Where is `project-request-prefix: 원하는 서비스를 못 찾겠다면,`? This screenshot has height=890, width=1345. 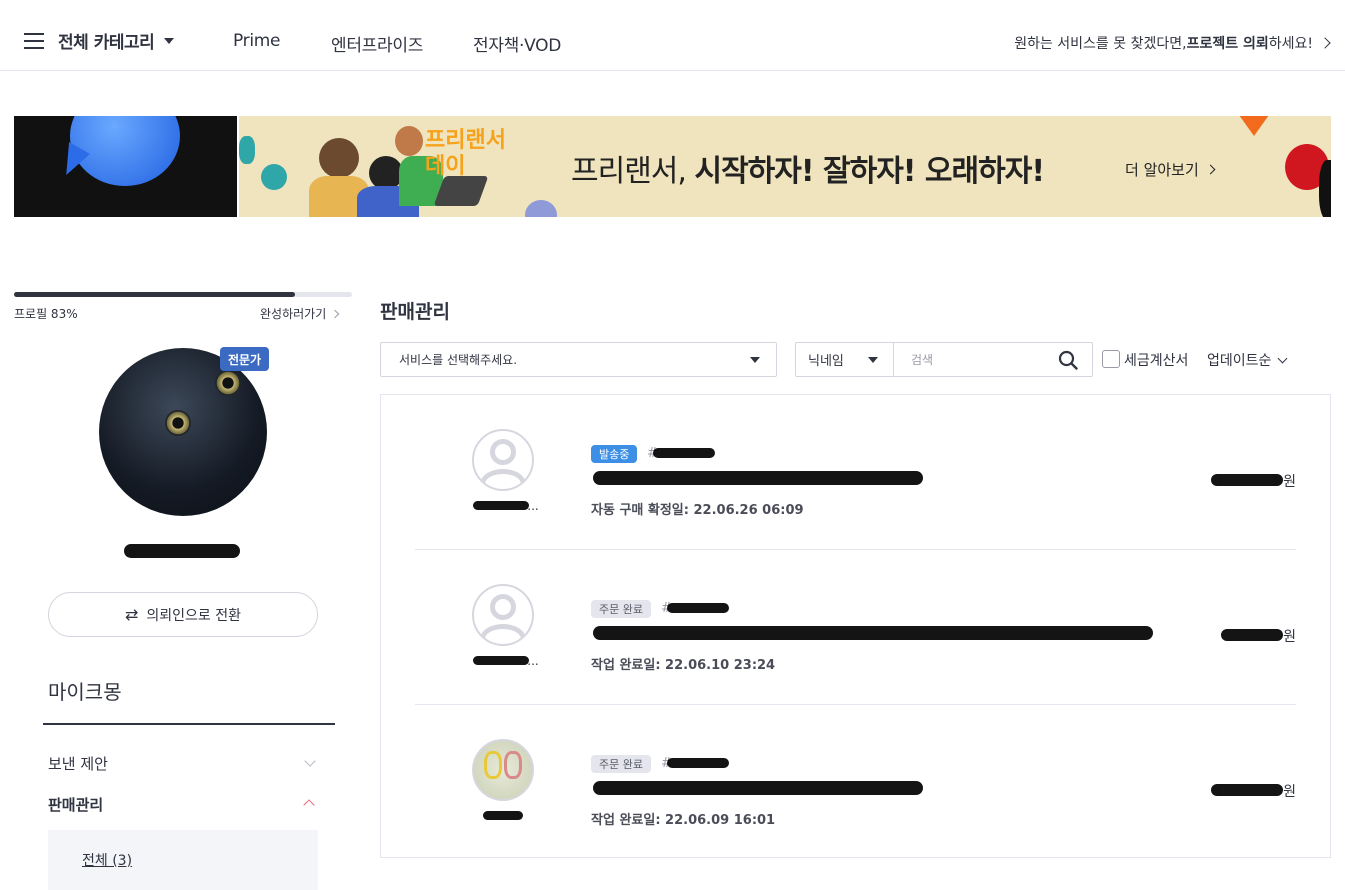
project-request-prefix: 원하는 서비스를 못 찾겠다면, is located at coordinates (1100, 44).